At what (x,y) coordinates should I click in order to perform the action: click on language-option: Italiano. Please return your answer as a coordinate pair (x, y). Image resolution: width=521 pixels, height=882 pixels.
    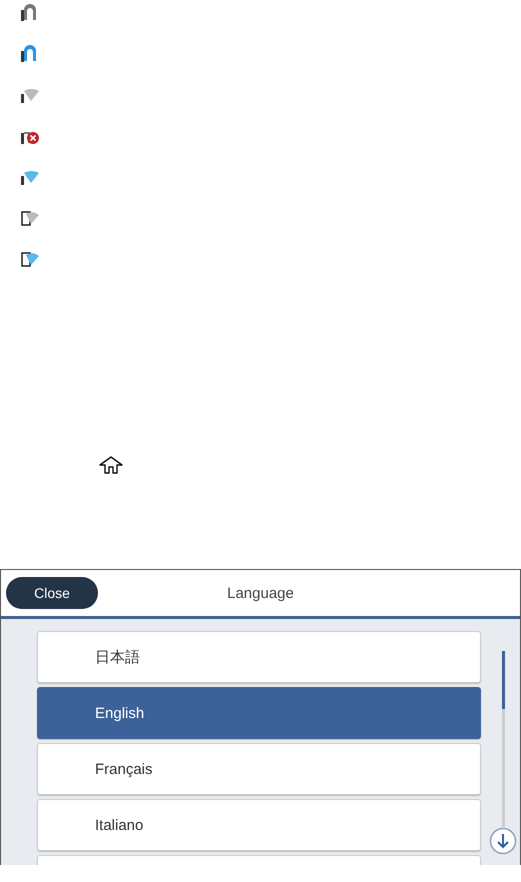
    Looking at the image, I should click on (259, 825).